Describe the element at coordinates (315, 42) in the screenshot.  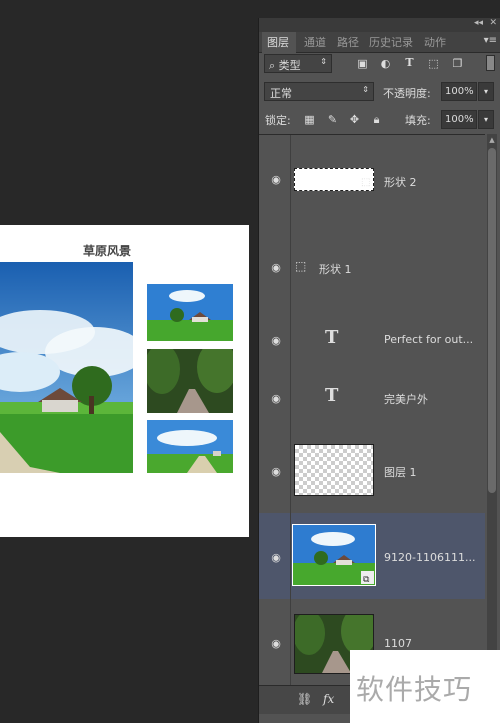
I see `tab-channels: 通道` at that location.